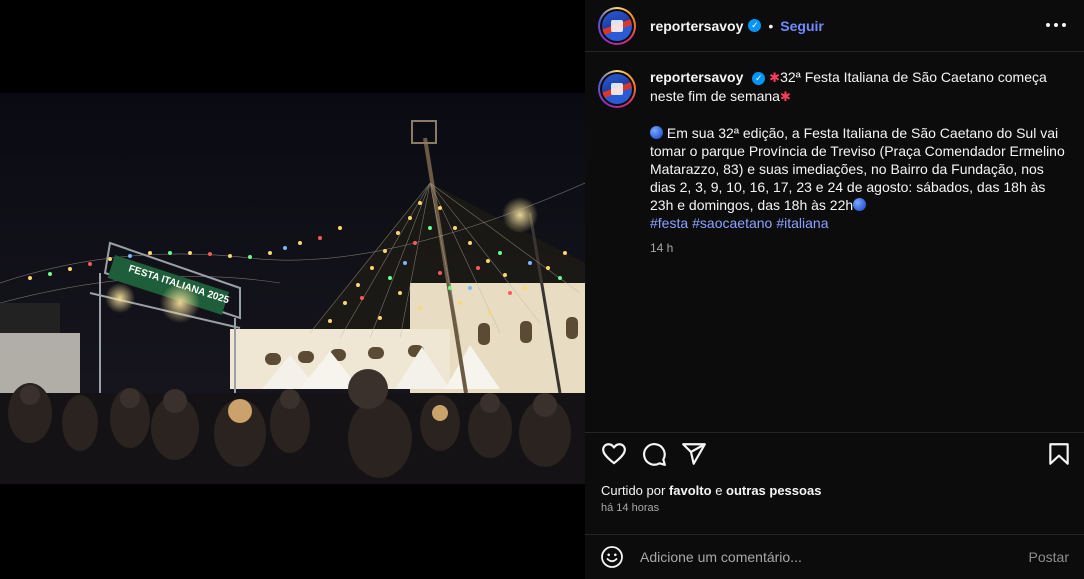 The width and height of the screenshot is (1084, 579). Describe the element at coordinates (696, 77) in the screenshot. I see `caption-author-username: reportersavoy` at that location.